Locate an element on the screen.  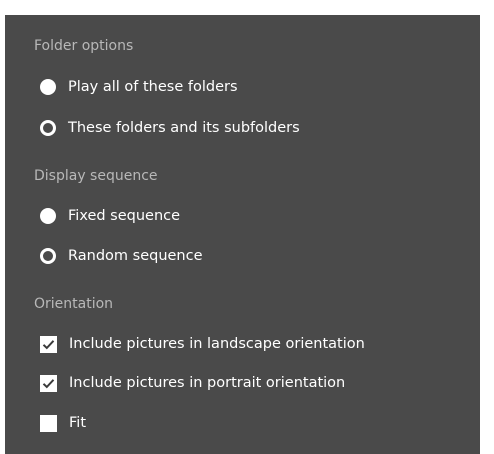
fit-label: Fit is located at coordinates (77, 423).